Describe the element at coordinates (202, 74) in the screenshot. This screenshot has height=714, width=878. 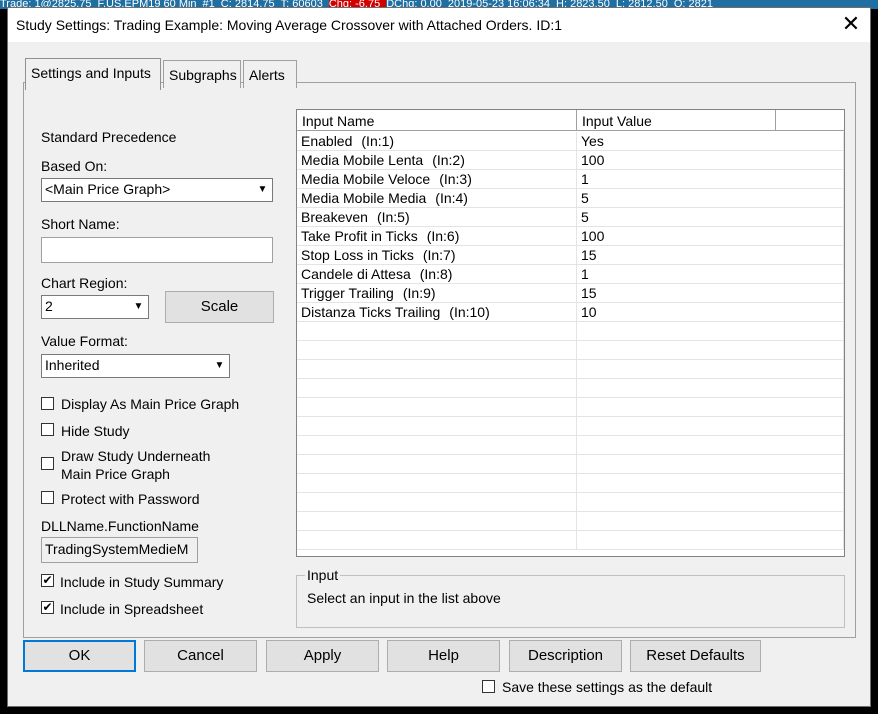
I see `tab-subgraphs: Subgraphs` at that location.